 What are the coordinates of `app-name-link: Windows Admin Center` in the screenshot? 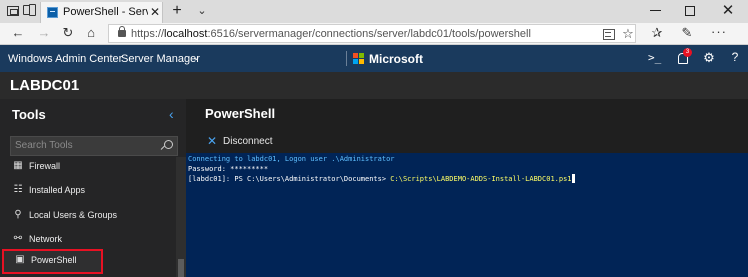 It's located at (65, 59).